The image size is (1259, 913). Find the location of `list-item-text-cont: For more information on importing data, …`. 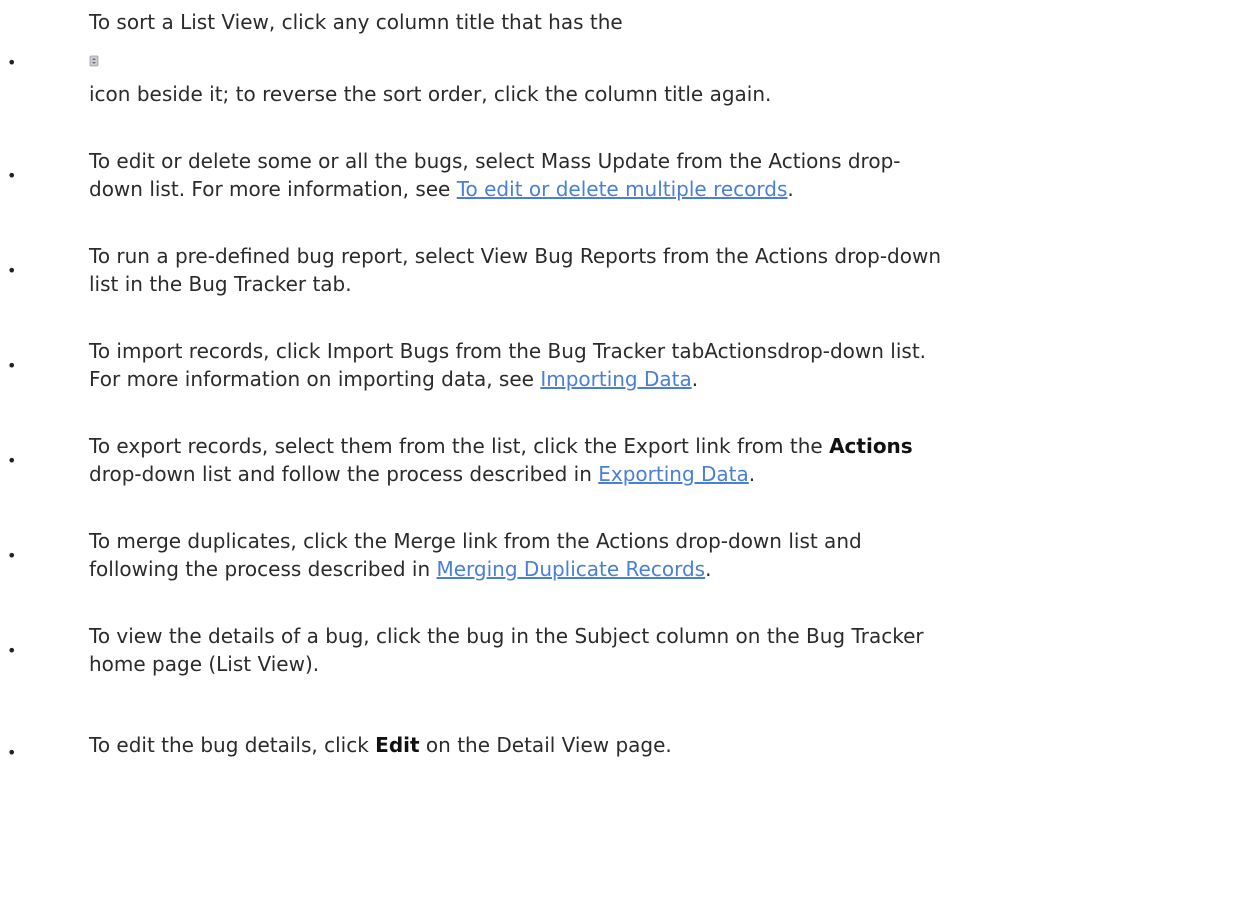

list-item-text-cont: For more information on importing data, … is located at coordinates (673, 379).